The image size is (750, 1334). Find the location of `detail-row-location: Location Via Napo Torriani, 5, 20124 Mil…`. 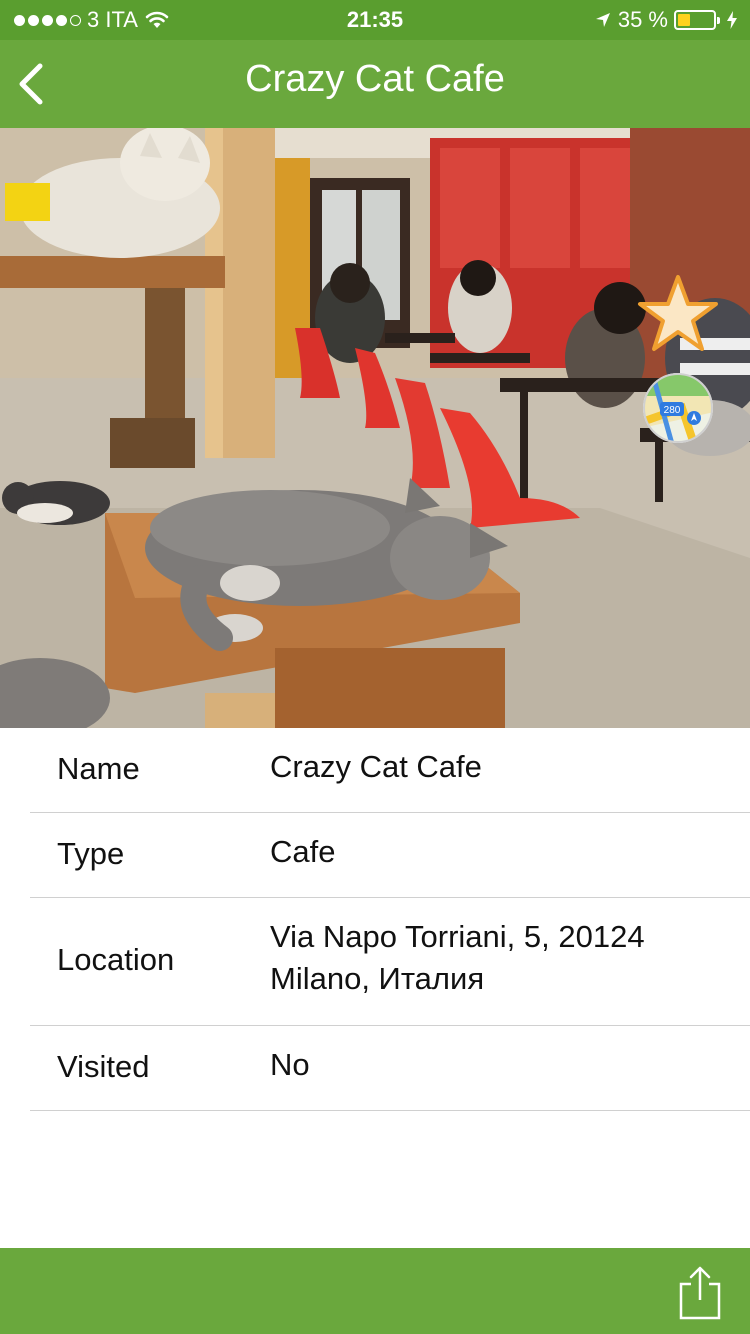

detail-row-location: Location Via Napo Torriani, 5, 20124 Mil… is located at coordinates (375, 962).